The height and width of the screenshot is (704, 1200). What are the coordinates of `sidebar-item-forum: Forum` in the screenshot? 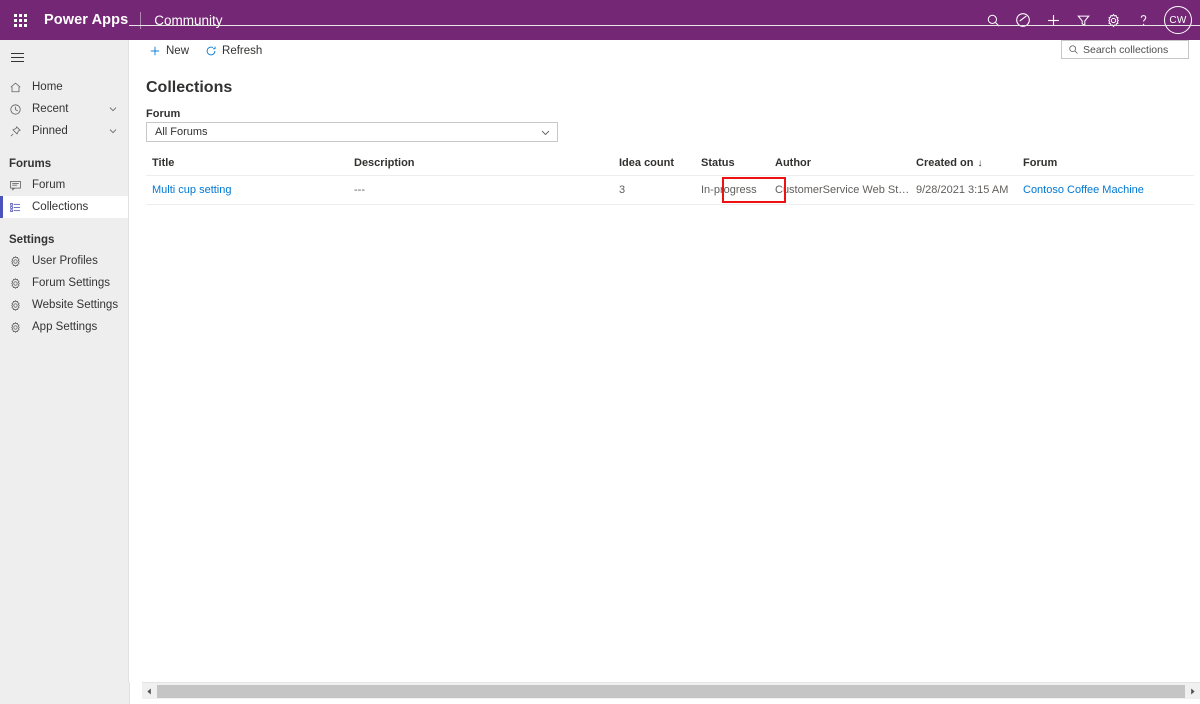 It's located at (64, 185).